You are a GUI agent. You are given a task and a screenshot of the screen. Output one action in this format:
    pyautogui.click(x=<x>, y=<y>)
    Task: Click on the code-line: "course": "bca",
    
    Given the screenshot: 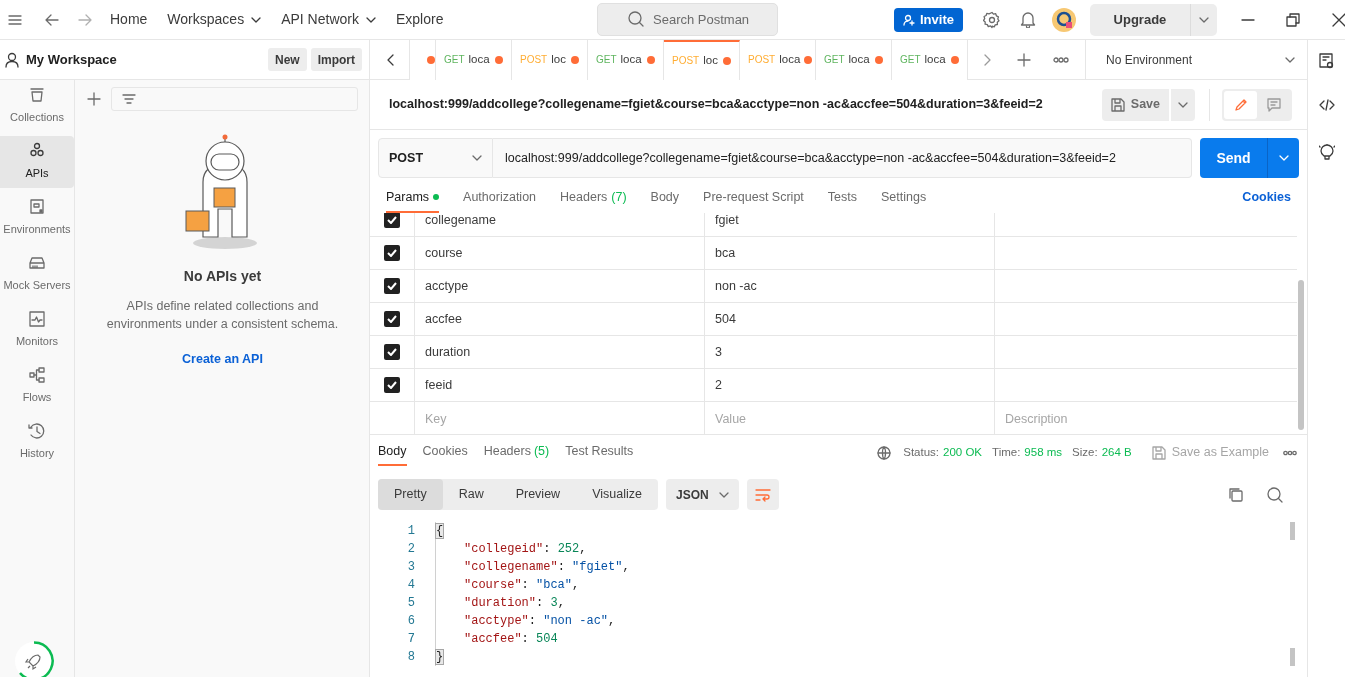 What is the action you would take?
    pyautogui.click(x=521, y=585)
    